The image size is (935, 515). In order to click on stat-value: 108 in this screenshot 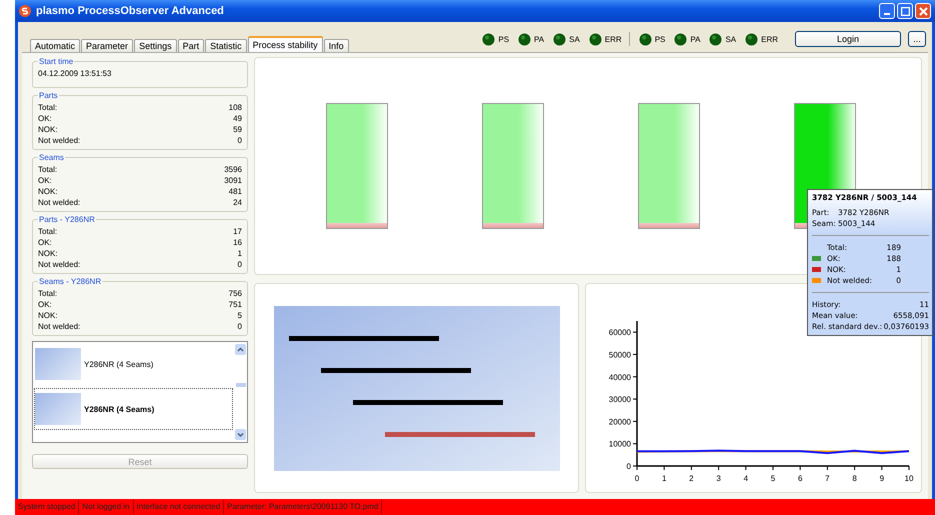, I will do `click(235, 107)`.